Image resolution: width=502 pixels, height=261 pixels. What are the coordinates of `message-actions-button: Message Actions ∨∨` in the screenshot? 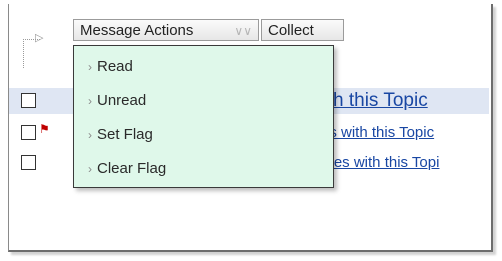 It's located at (166, 30).